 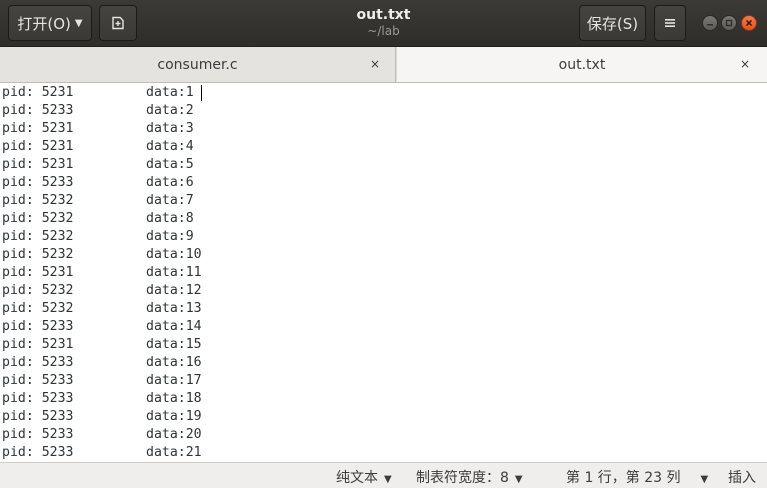 I want to click on new-document-icon, so click(x=118, y=23).